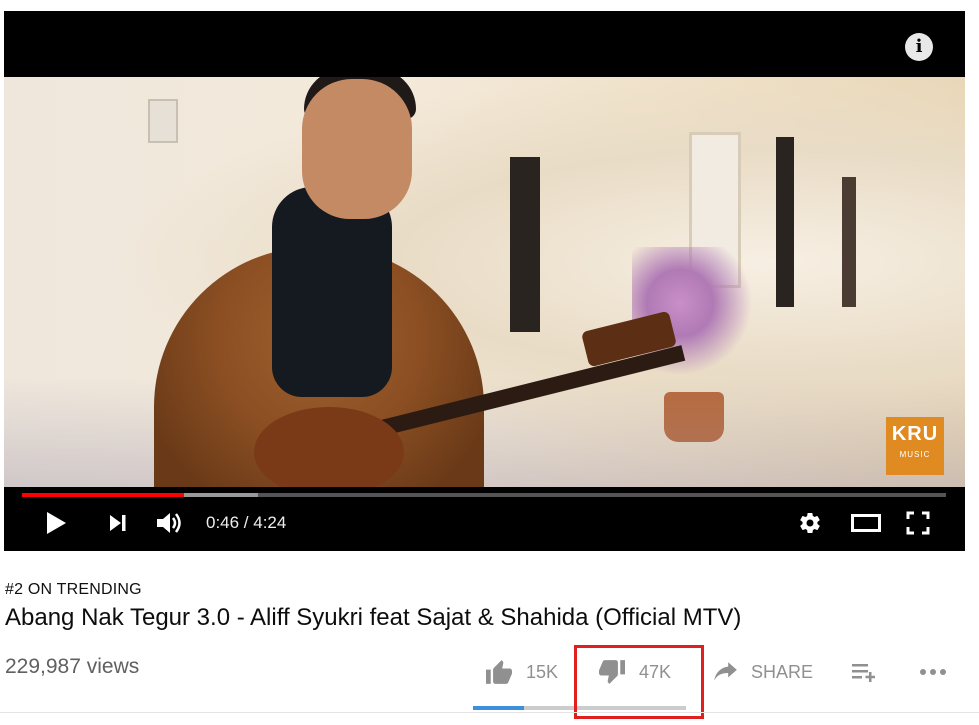 The width and height of the screenshot is (979, 725). I want to click on gear-icon, so click(810, 523).